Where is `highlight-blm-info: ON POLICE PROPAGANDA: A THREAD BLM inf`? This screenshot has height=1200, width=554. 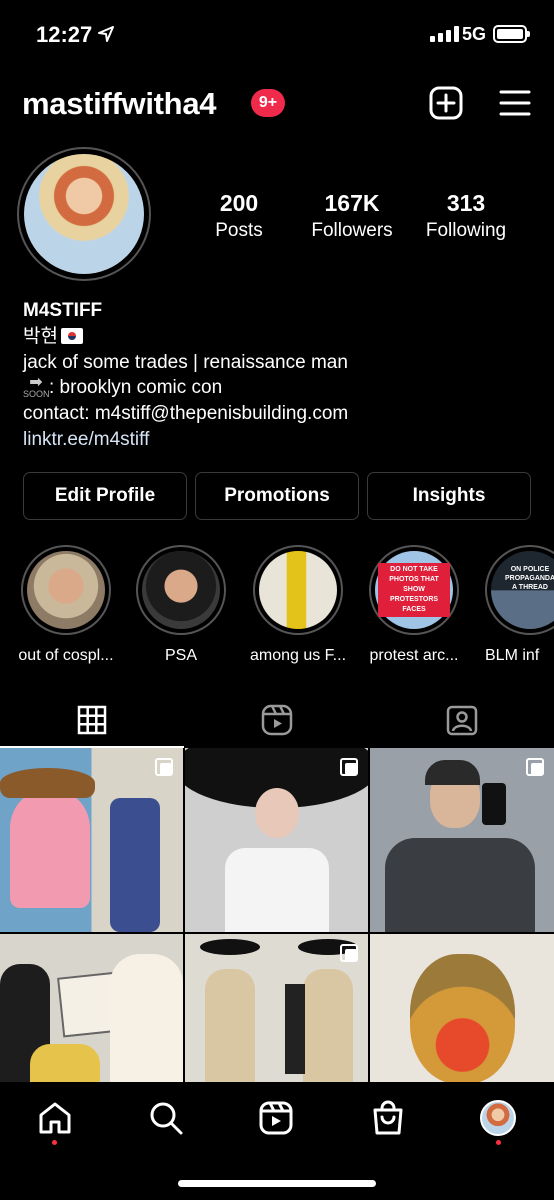
highlight-blm-info: ON POLICE PROPAGANDA: A THREAD BLM inf is located at coordinates (509, 605).